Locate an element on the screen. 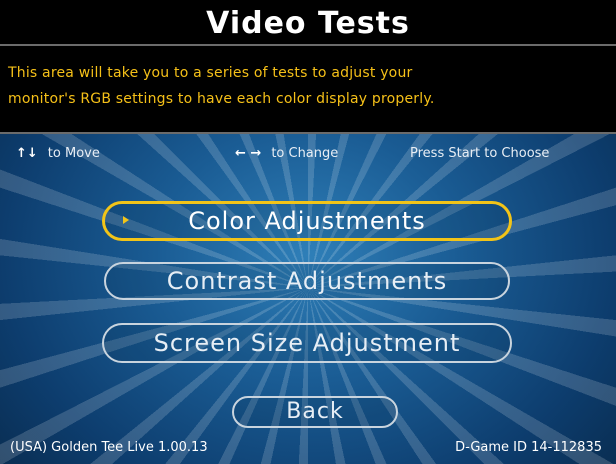 This screenshot has width=616, height=464. back-button: Back is located at coordinates (315, 412).